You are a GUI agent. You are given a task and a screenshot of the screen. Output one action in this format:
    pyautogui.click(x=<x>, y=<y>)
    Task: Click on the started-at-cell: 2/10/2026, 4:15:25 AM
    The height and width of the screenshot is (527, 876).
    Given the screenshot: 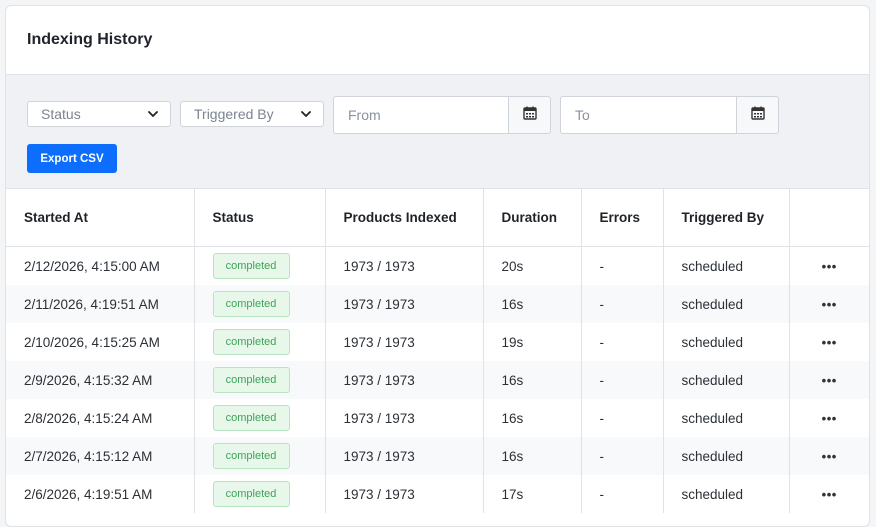 What is the action you would take?
    pyautogui.click(x=100, y=342)
    